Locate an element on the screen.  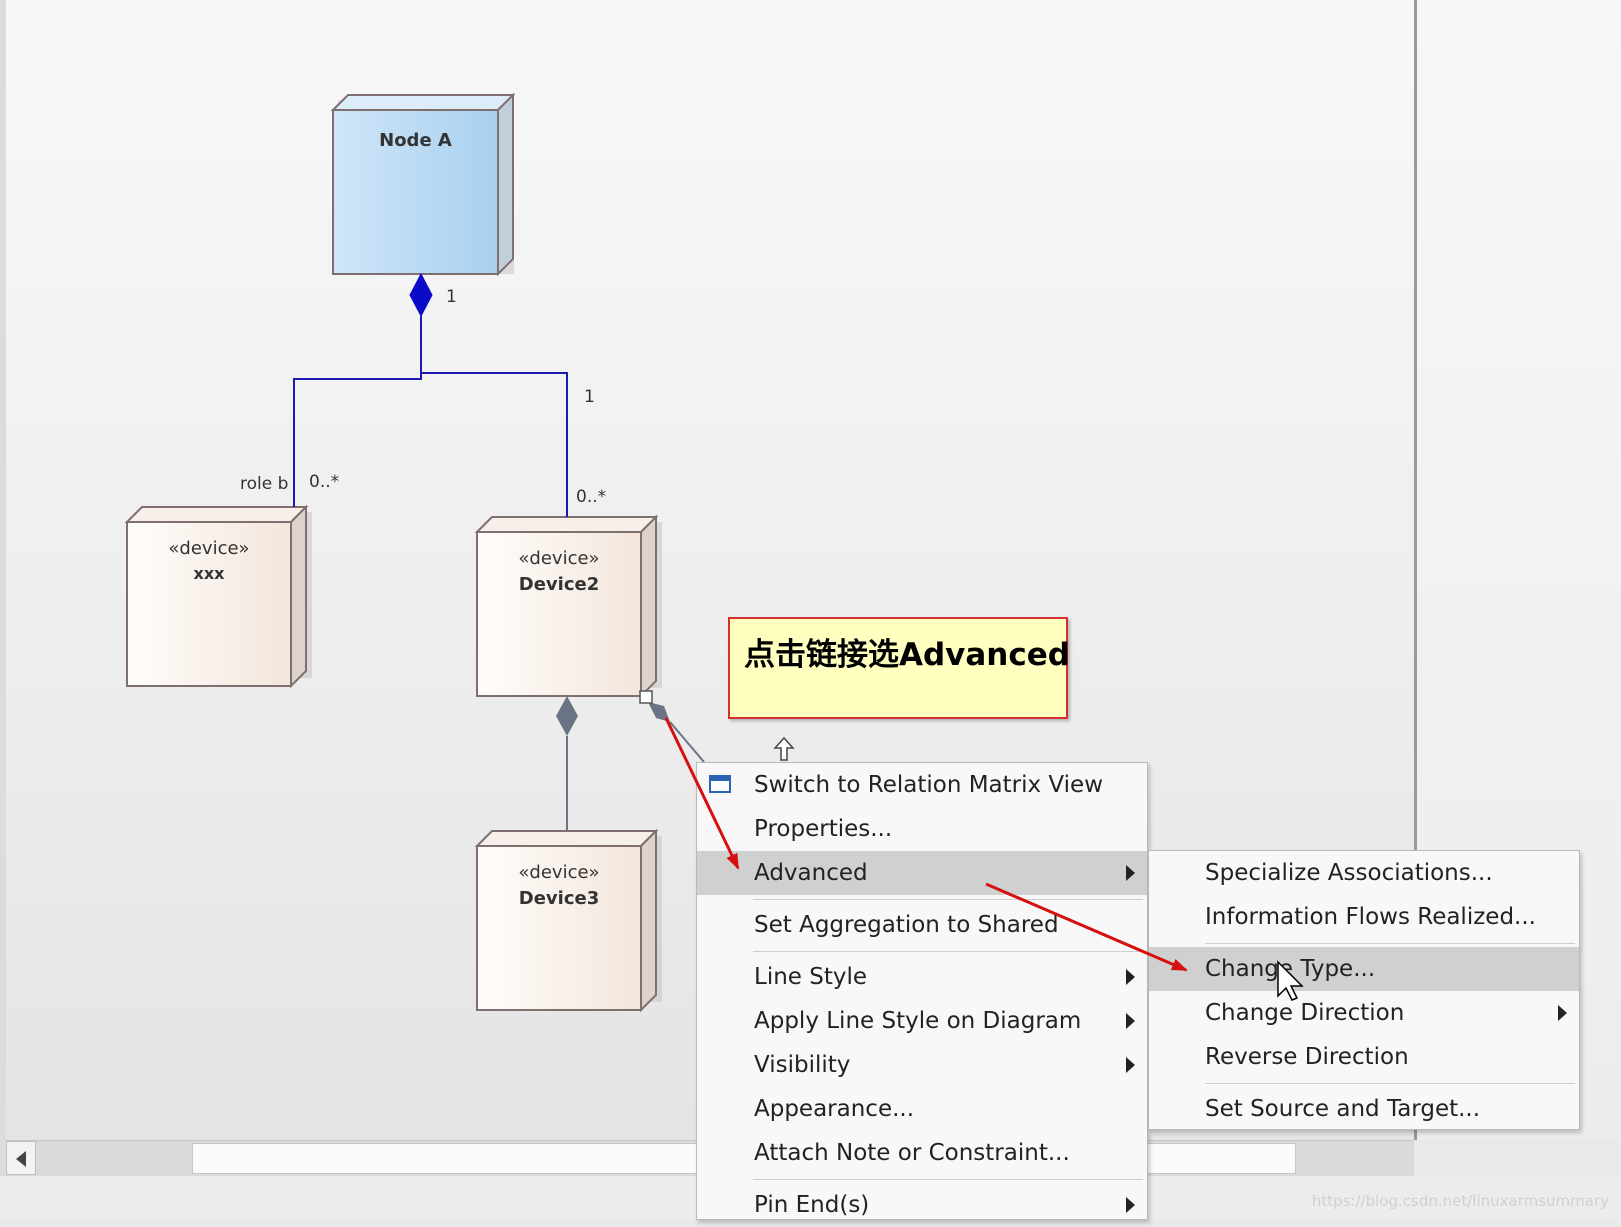
watermark: https://blog.csdn.net/linuxarmsummary is located at coordinates (1460, 1201).